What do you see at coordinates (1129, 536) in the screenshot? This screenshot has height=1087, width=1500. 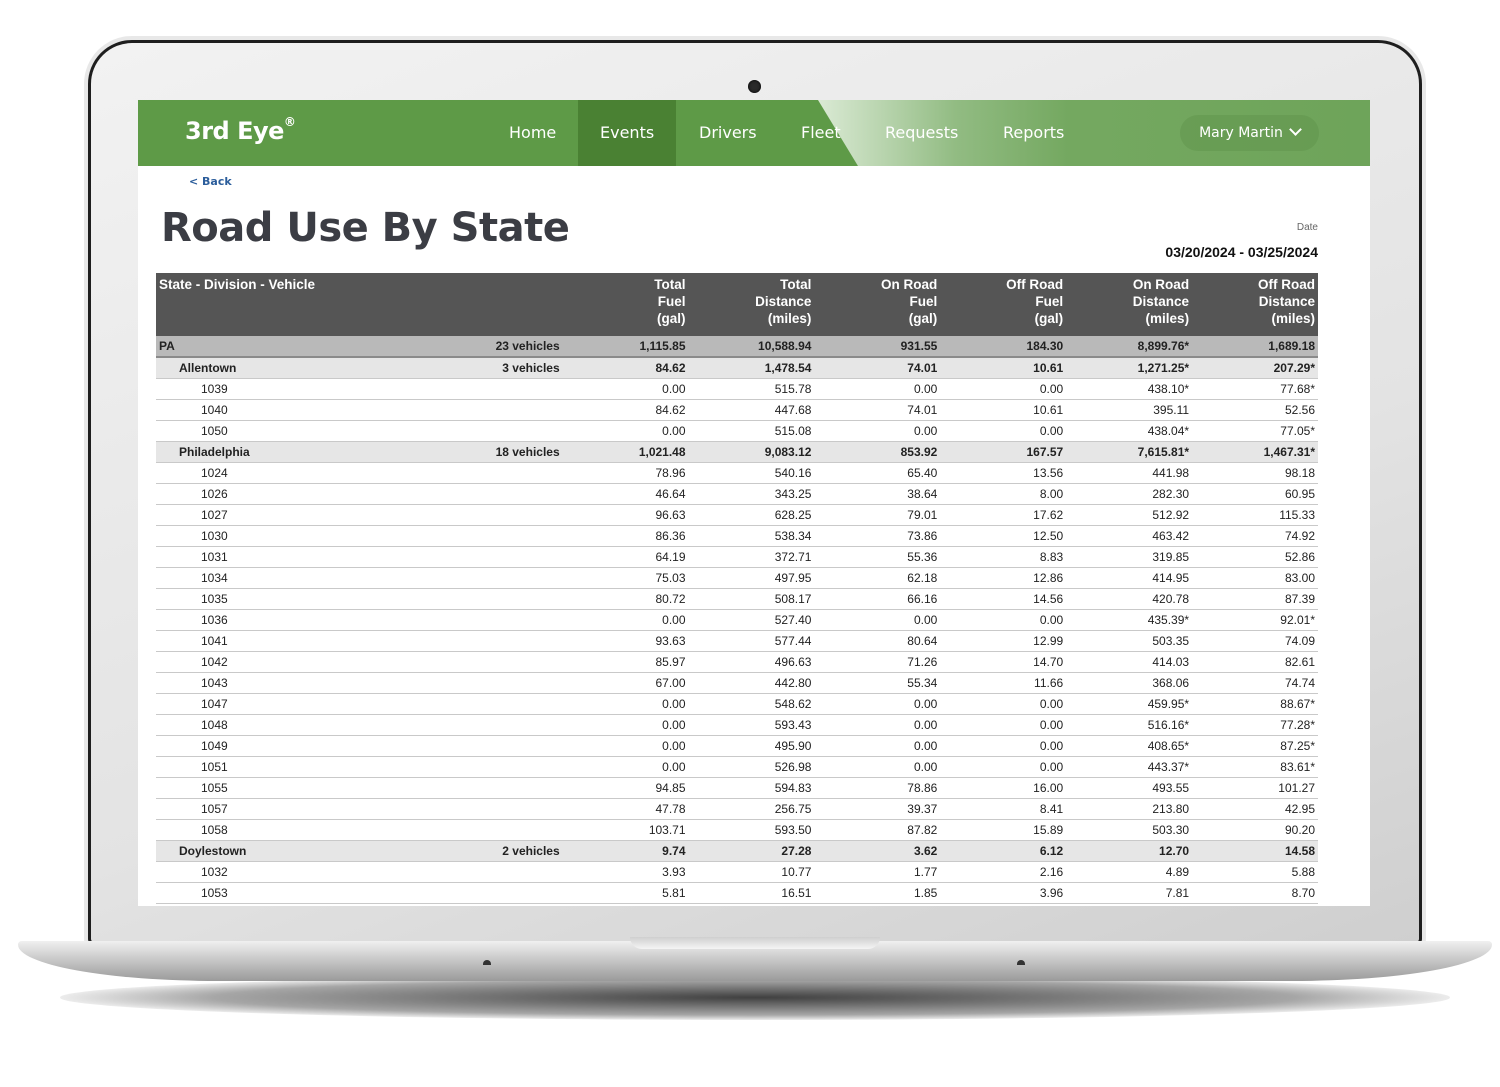 I see `on-road-distance-cell: 463.42` at bounding box center [1129, 536].